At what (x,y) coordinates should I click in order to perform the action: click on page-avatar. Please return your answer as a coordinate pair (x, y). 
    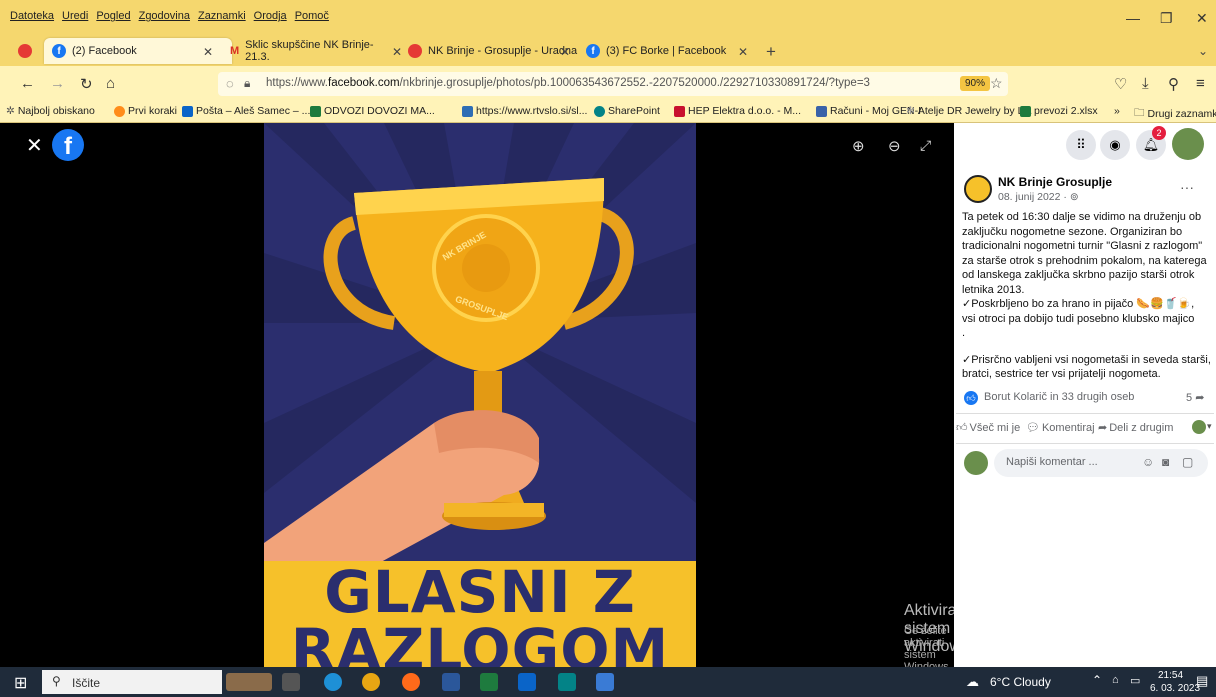
    Looking at the image, I should click on (978, 189).